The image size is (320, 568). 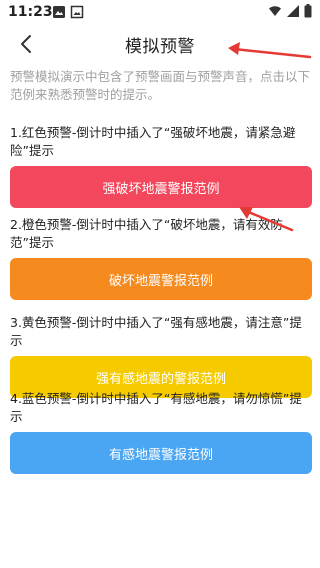 I want to click on section-description: 3.黄色预警-倒计时中插入了“强有感地震，请注意”提示, so click(x=156, y=331).